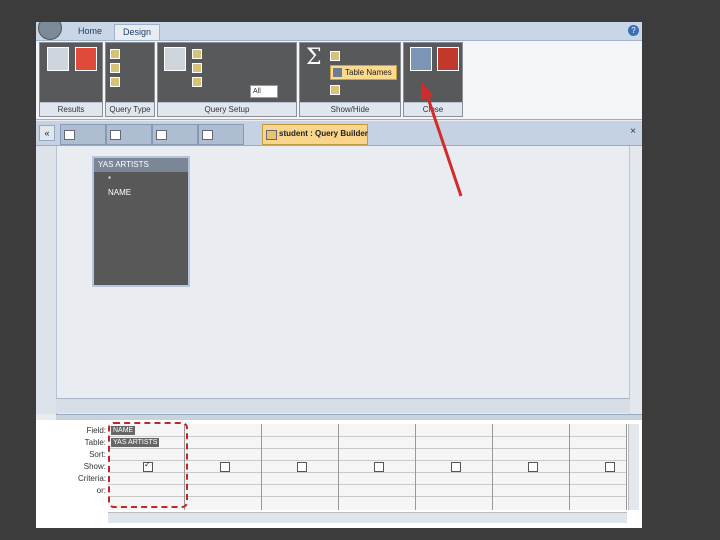  What do you see at coordinates (635, 280) in the screenshot?
I see `vertical-scrollbar` at bounding box center [635, 280].